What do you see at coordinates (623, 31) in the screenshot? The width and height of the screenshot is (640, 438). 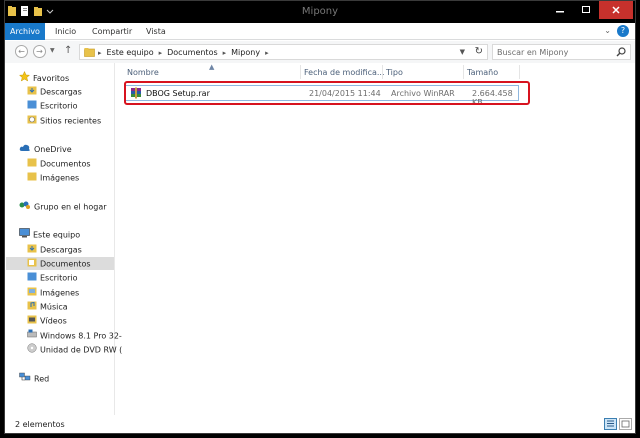 I see `help-button: ?` at bounding box center [623, 31].